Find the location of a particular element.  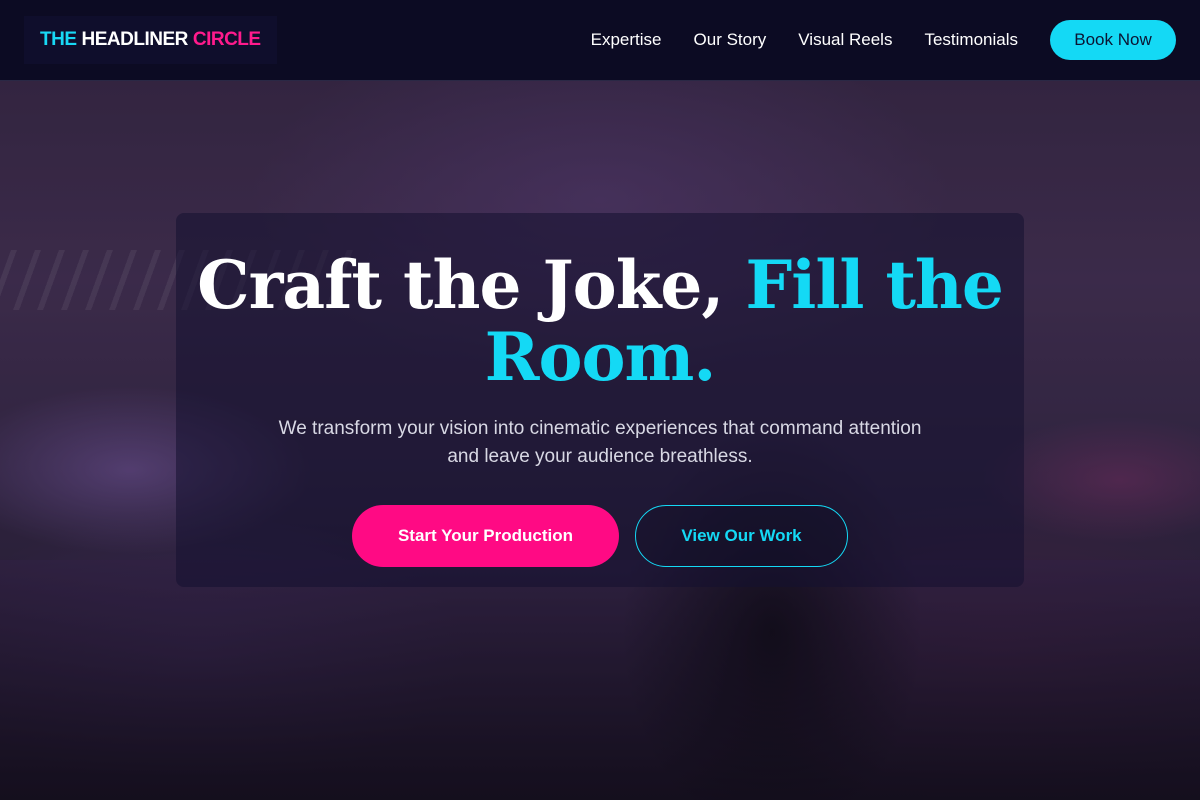

view-work-button: View Our Work is located at coordinates (741, 536).